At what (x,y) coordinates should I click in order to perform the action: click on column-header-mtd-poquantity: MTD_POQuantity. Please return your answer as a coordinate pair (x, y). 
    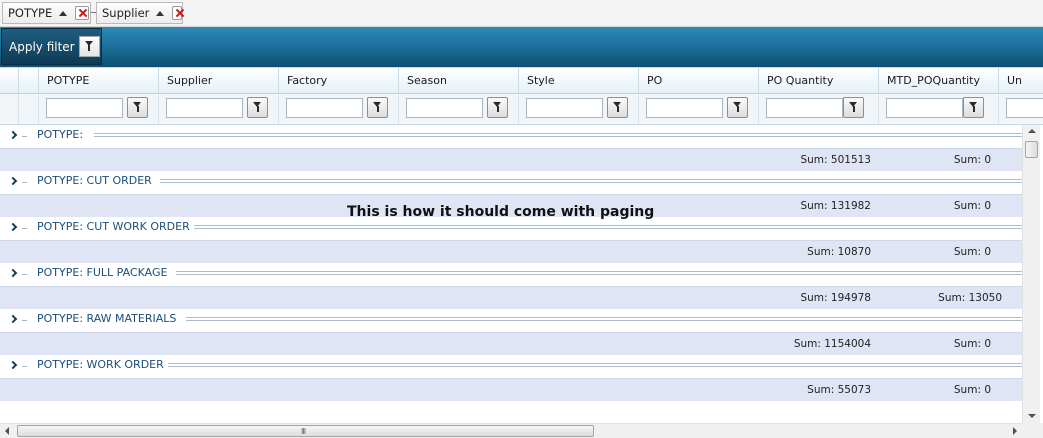
    Looking at the image, I should click on (939, 81).